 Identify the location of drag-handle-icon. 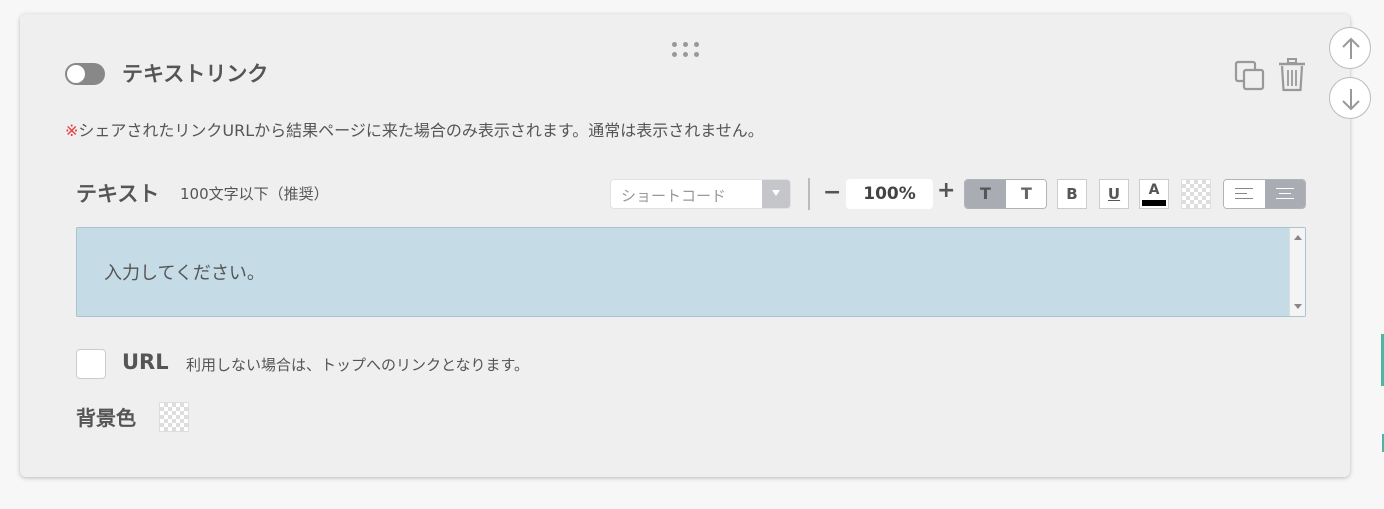
(686, 51).